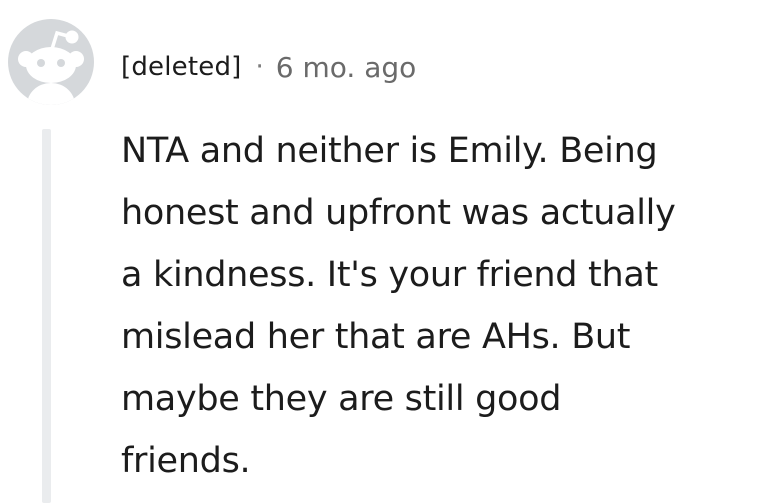 This screenshot has height=503, width=771. What do you see at coordinates (389, 151) in the screenshot?
I see `comment-line: NTA and neither is Emily. Being` at bounding box center [389, 151].